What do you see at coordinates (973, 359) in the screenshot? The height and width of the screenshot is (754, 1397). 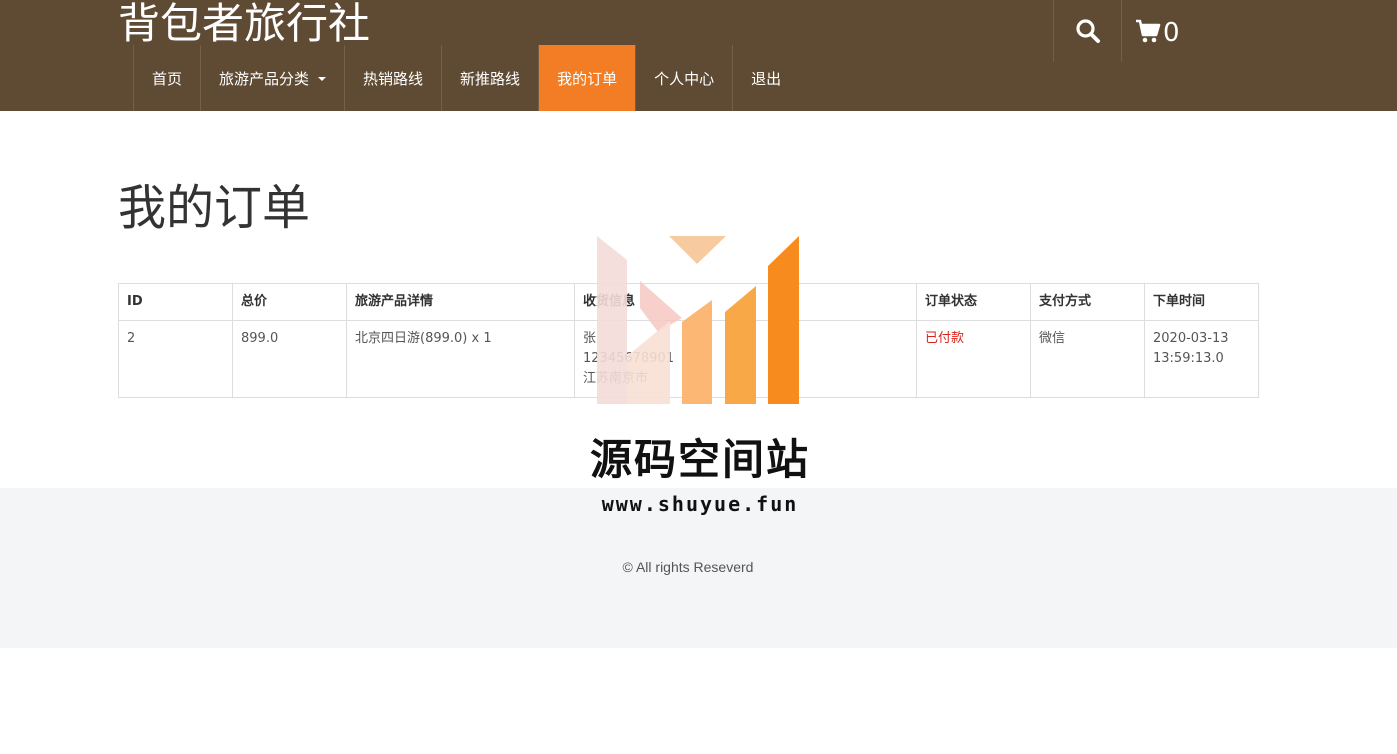 I see `order-status: 已付款` at bounding box center [973, 359].